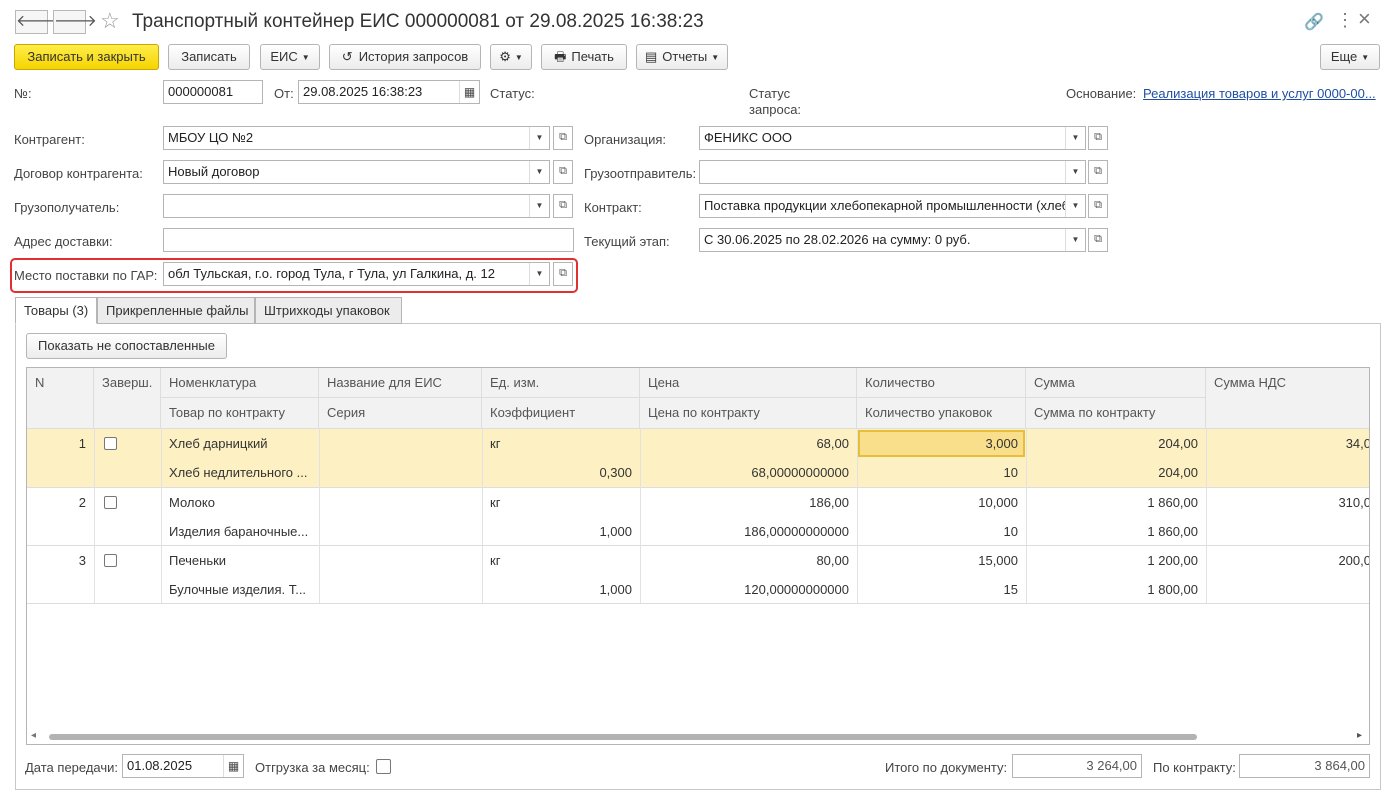 The width and height of the screenshot is (1384, 794). What do you see at coordinates (328, 310) in the screenshot?
I see `tab-package-barcodes: Штрихкоды упаковок` at bounding box center [328, 310].